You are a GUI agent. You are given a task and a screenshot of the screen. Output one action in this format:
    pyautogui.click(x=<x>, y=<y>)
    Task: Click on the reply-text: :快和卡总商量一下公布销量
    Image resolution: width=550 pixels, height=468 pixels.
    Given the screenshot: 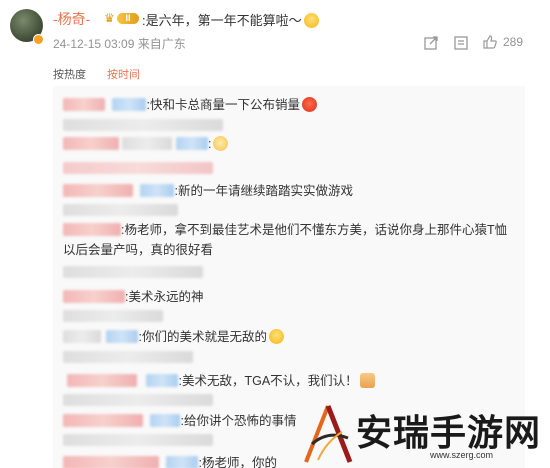 What is the action you would take?
    pyautogui.click(x=223, y=105)
    